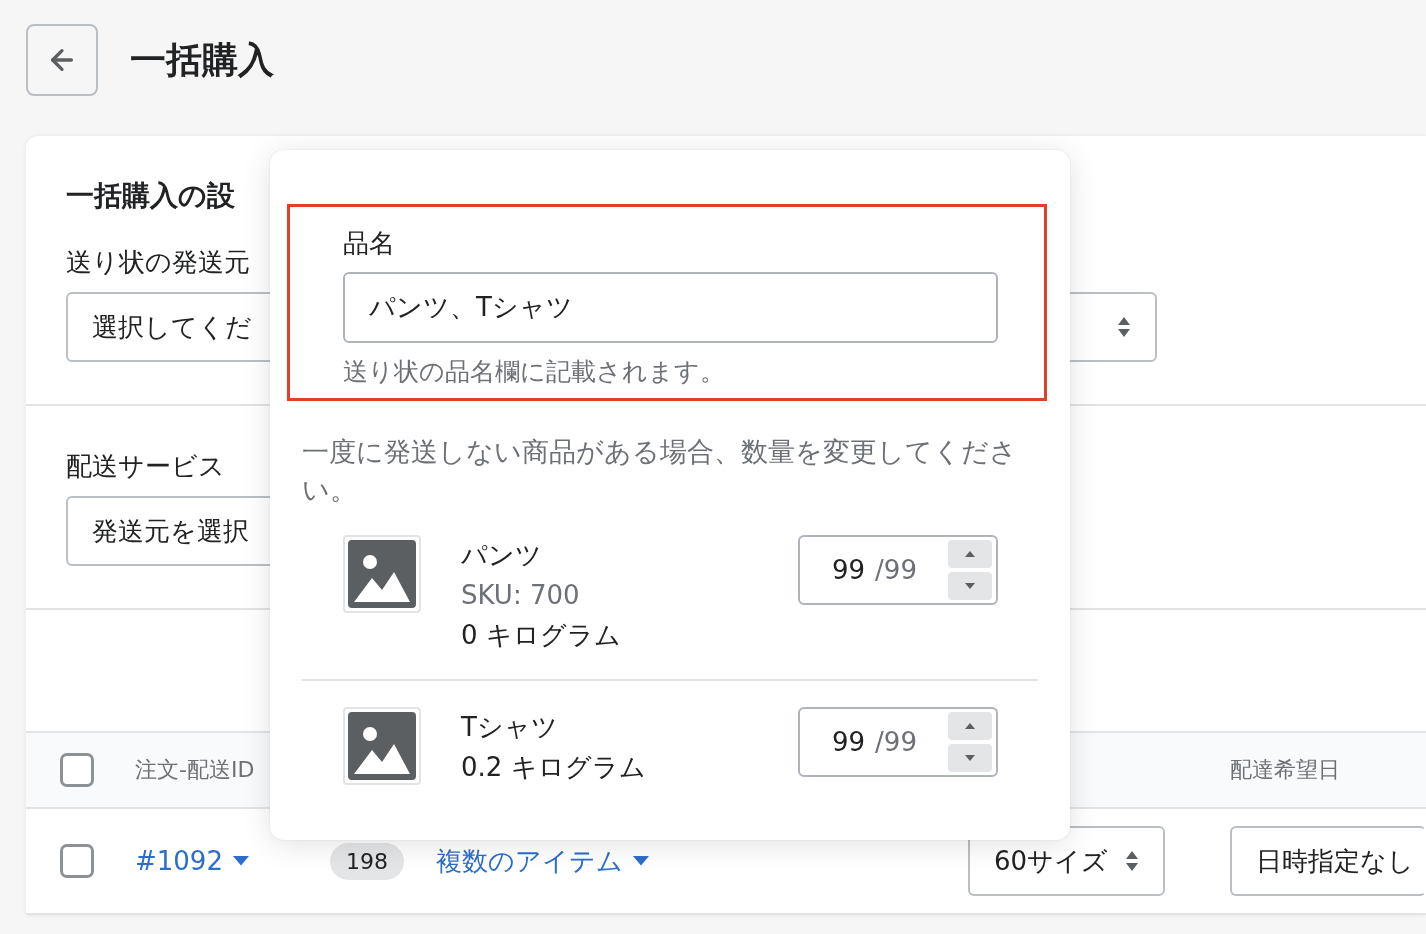  Describe the element at coordinates (670, 307) in the screenshot. I see `item-name-field: パンツ、Tシャツ` at that location.